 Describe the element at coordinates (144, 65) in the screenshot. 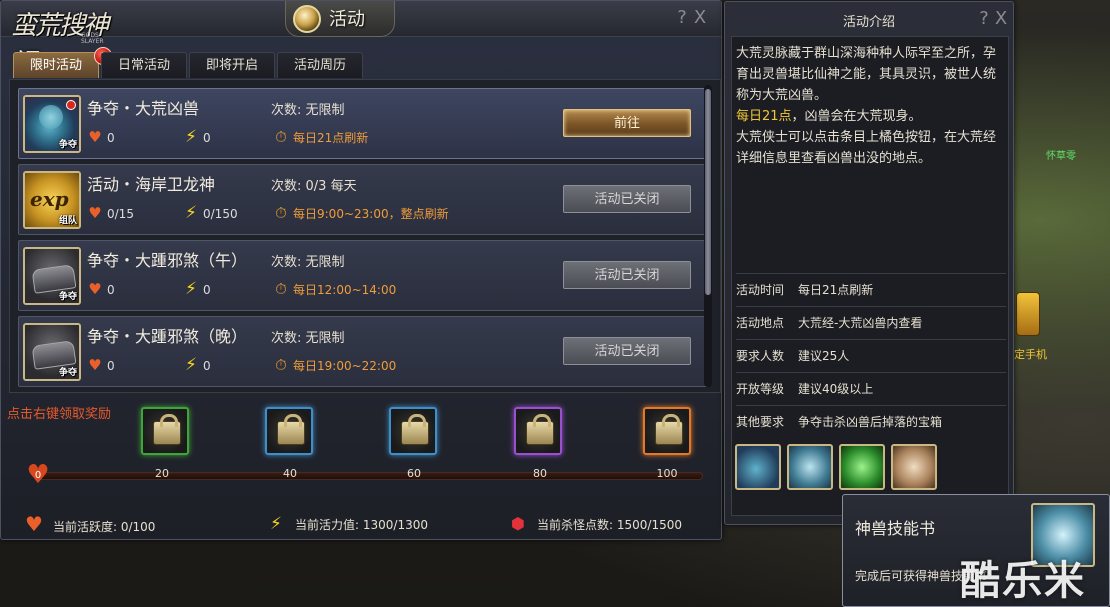

I see `tab-daily: 日常活动` at that location.